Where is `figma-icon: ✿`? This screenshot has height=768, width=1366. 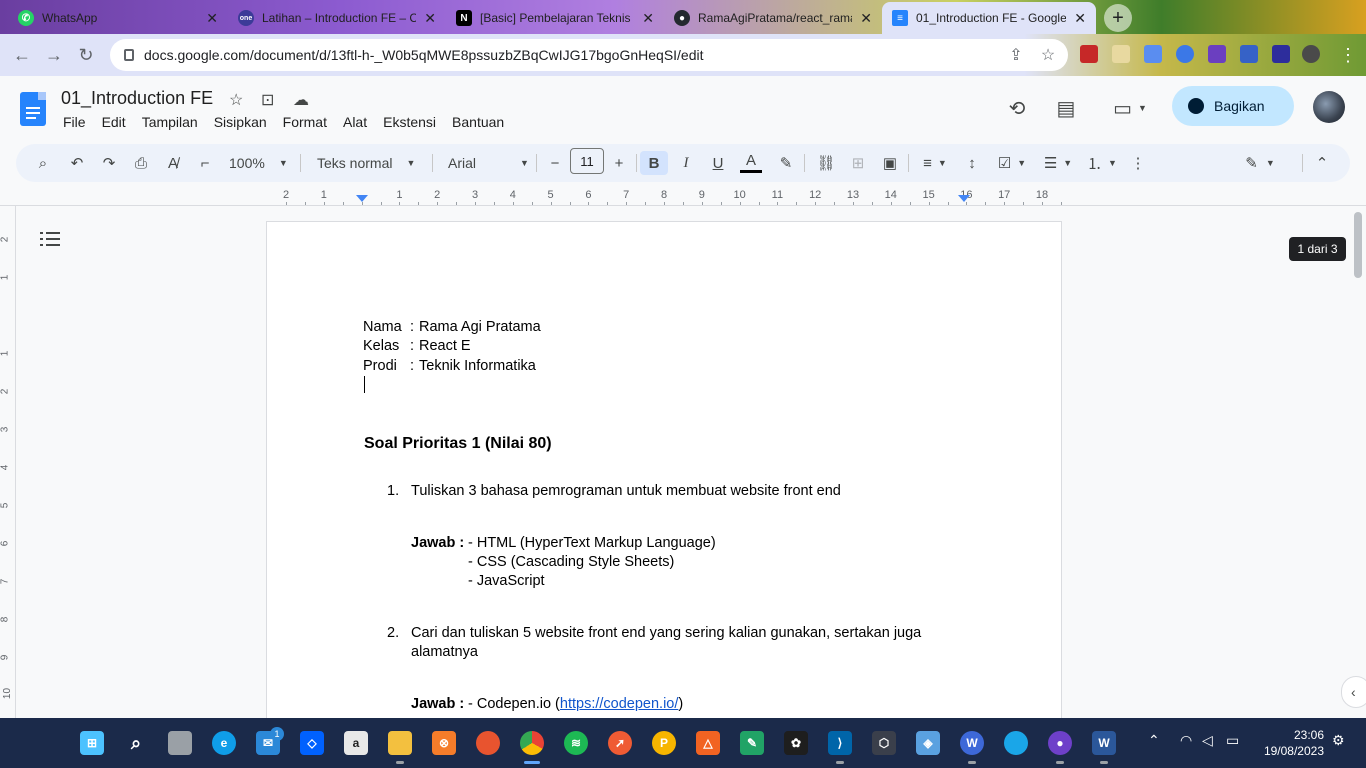 figma-icon: ✿ is located at coordinates (796, 743).